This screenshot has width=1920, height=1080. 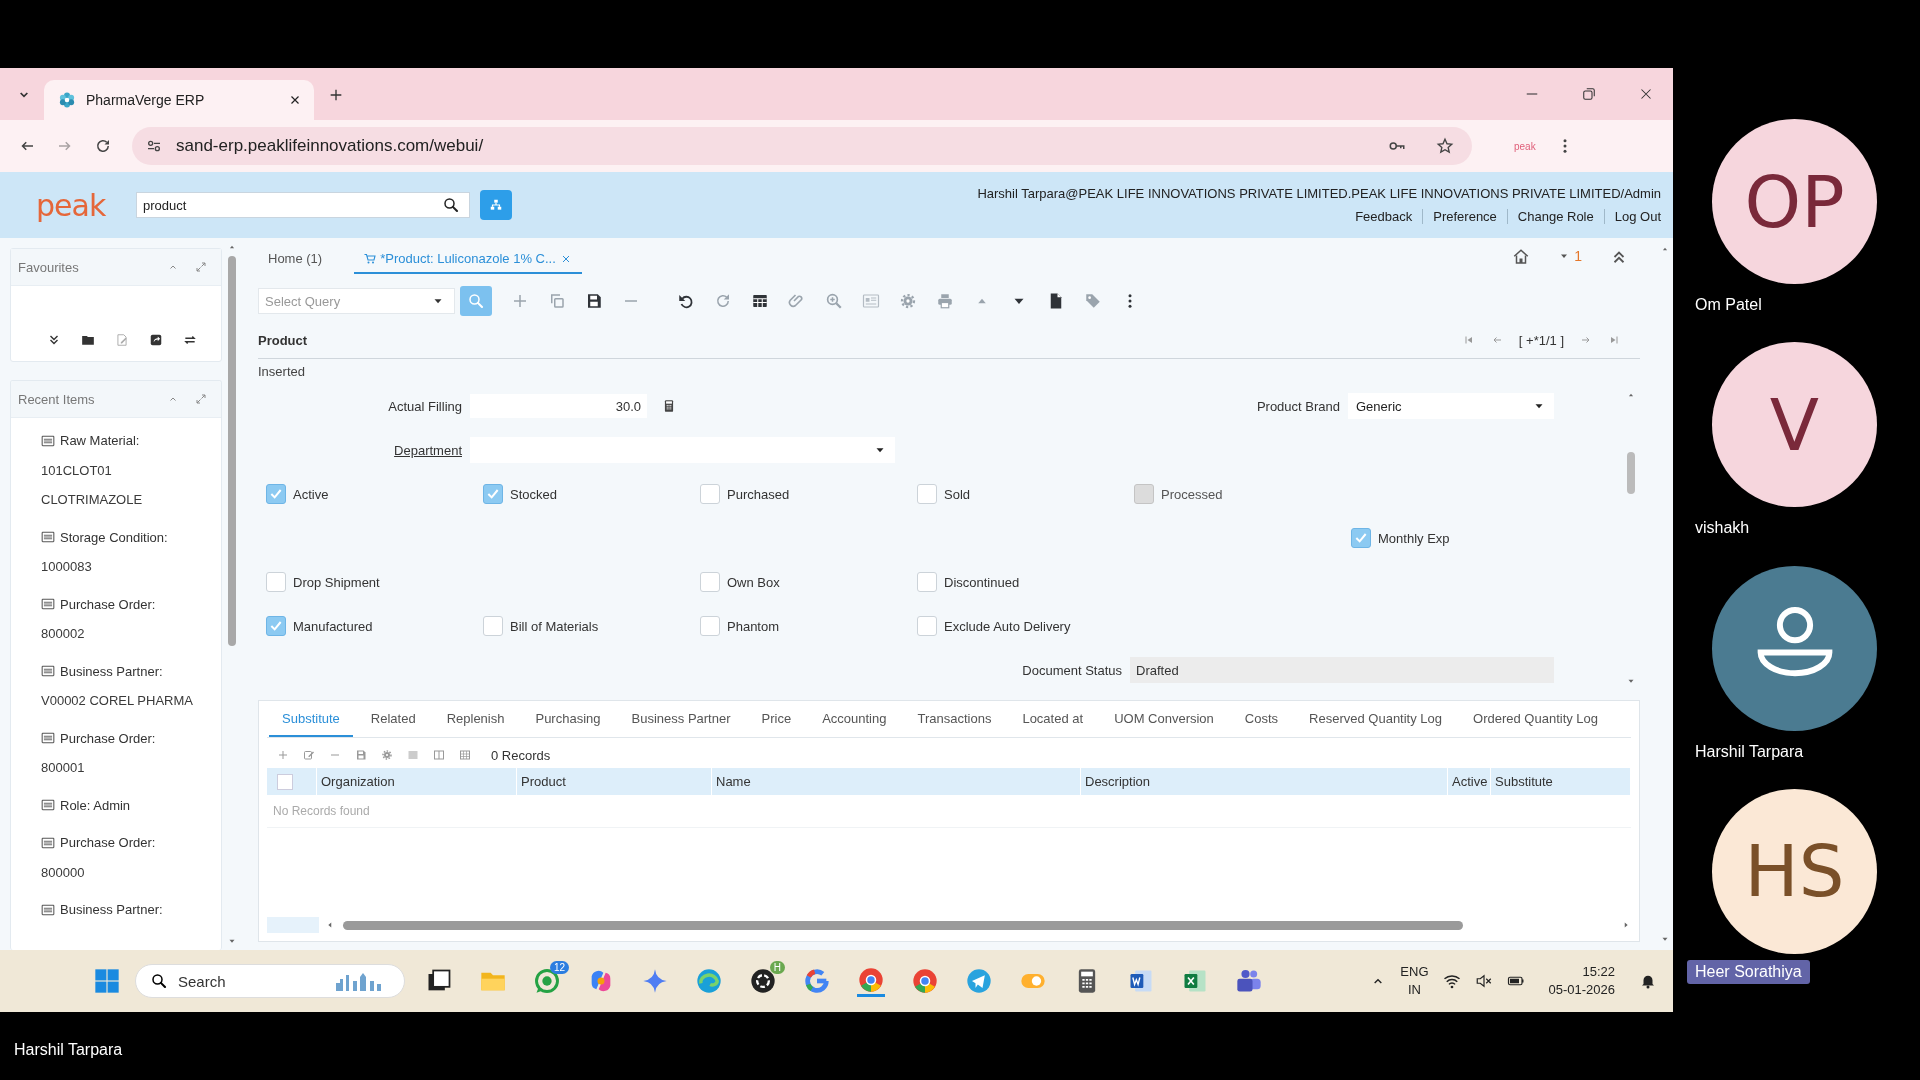 What do you see at coordinates (1524, 781) in the screenshot?
I see `column-header: Substitute` at bounding box center [1524, 781].